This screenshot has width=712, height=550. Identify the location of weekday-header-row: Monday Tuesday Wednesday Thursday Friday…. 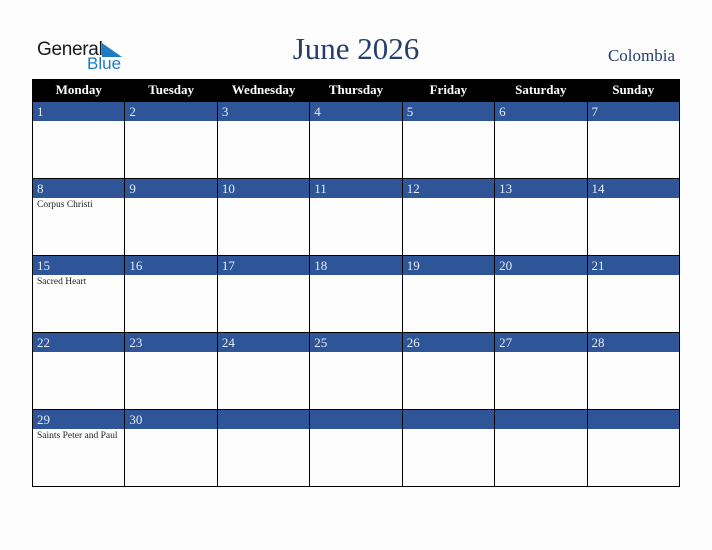
(356, 90).